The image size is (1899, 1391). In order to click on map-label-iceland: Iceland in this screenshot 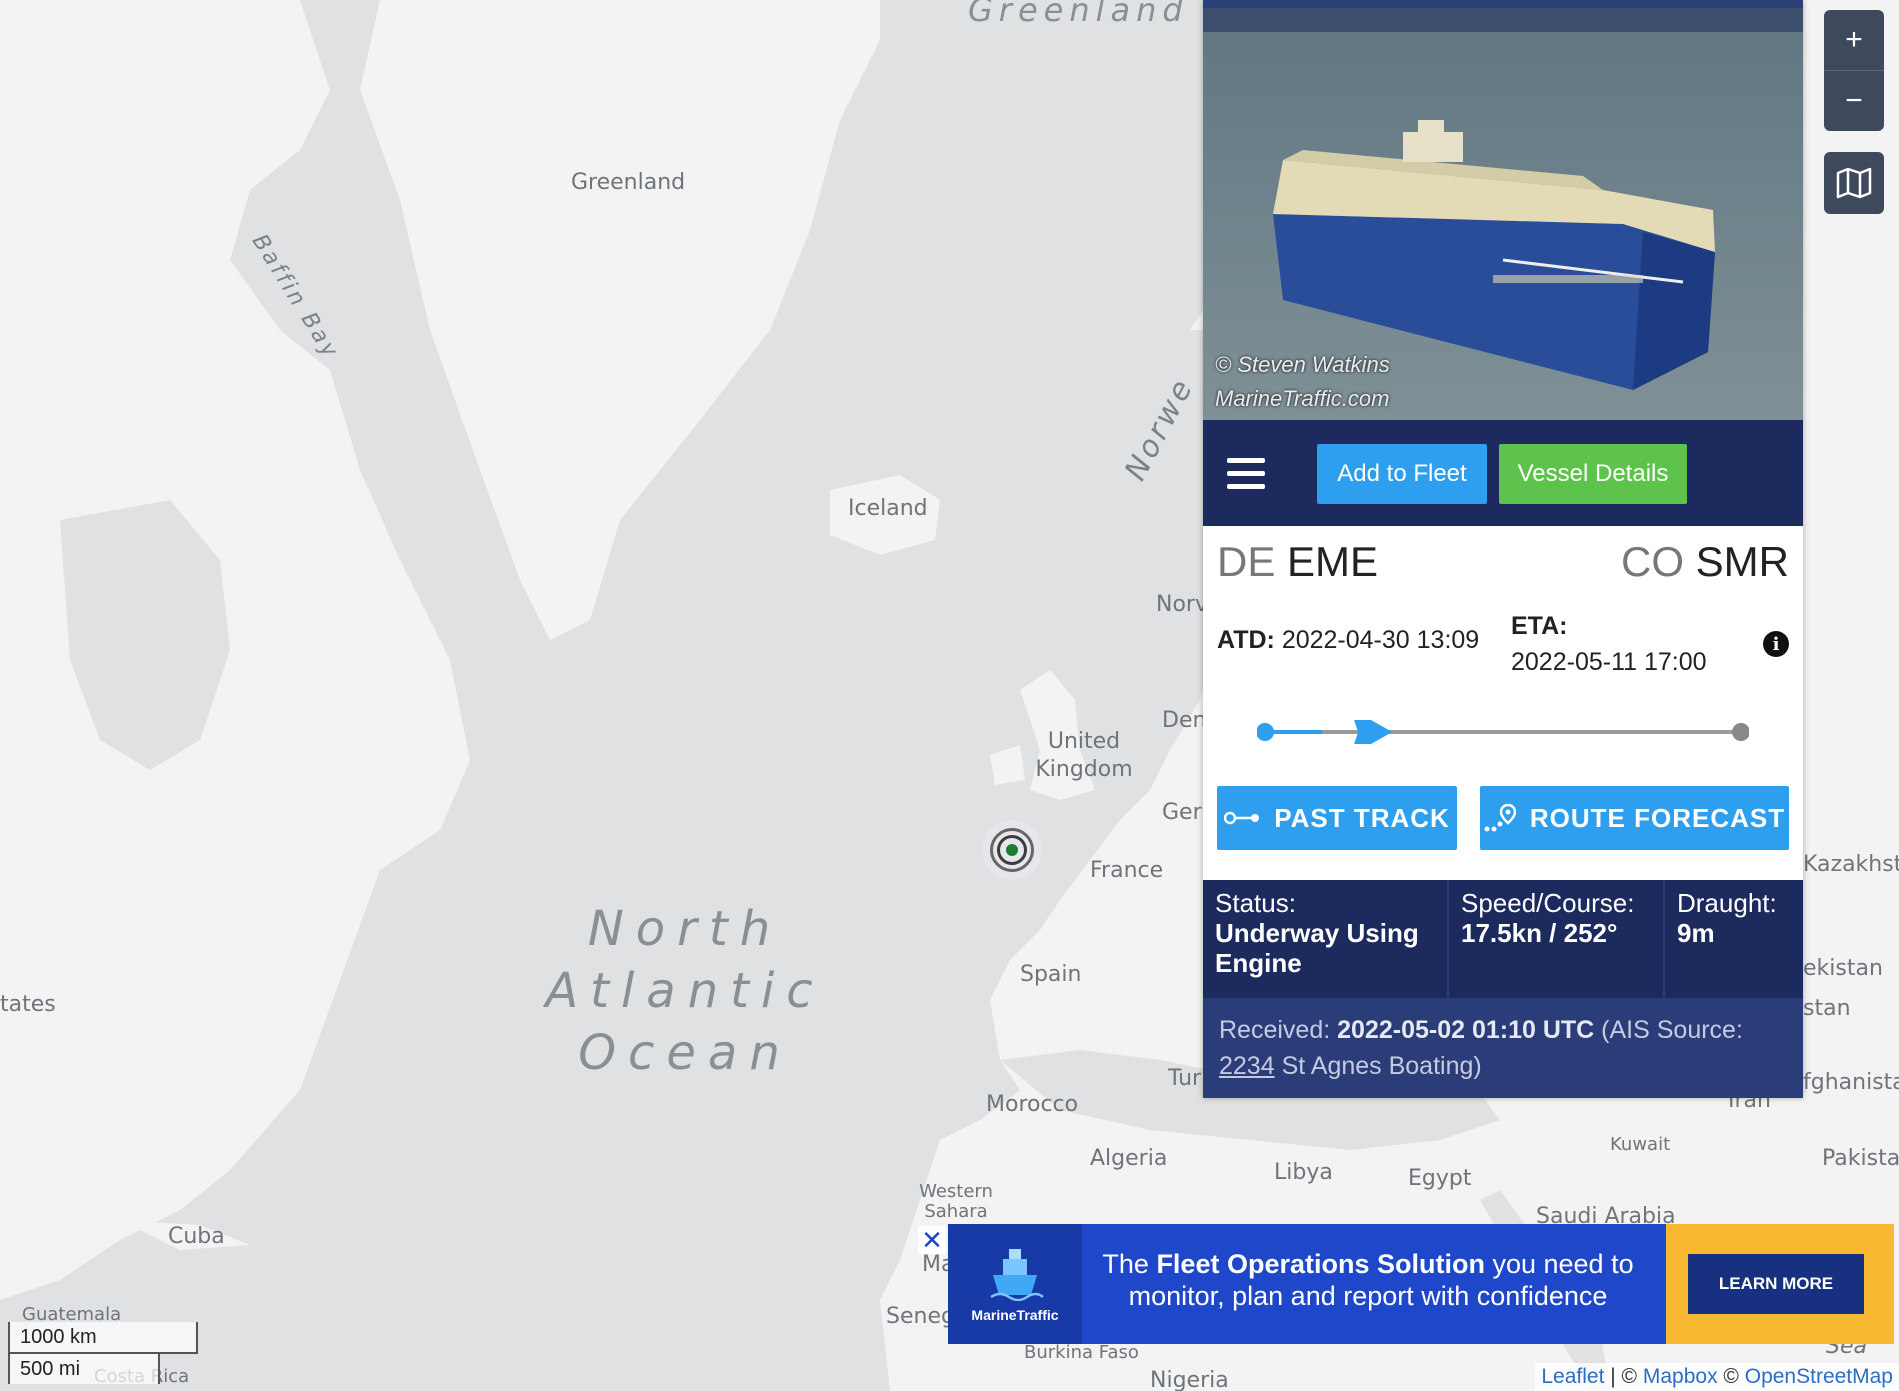, I will do `click(888, 508)`.